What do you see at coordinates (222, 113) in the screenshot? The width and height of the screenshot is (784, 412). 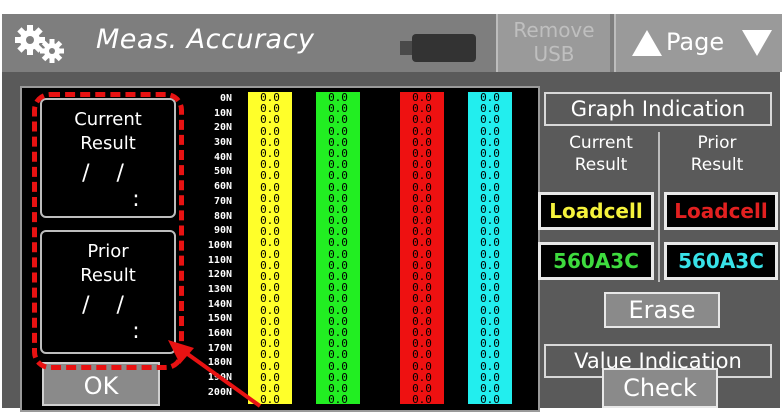 I see `scale-label: 10N` at bounding box center [222, 113].